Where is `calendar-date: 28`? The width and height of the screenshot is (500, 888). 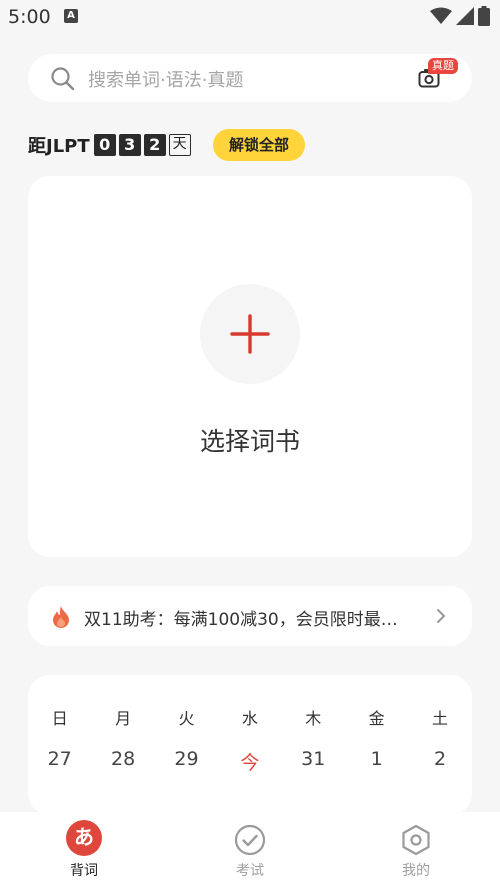
calendar-date: 28 is located at coordinates (122, 761).